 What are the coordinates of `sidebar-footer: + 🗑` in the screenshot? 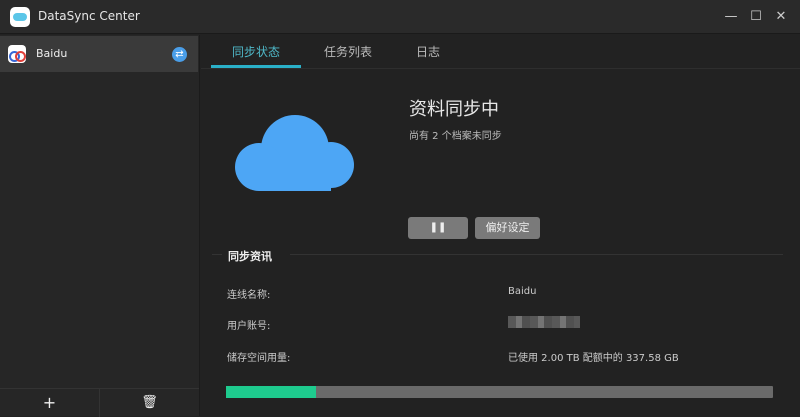 It's located at (99, 402).